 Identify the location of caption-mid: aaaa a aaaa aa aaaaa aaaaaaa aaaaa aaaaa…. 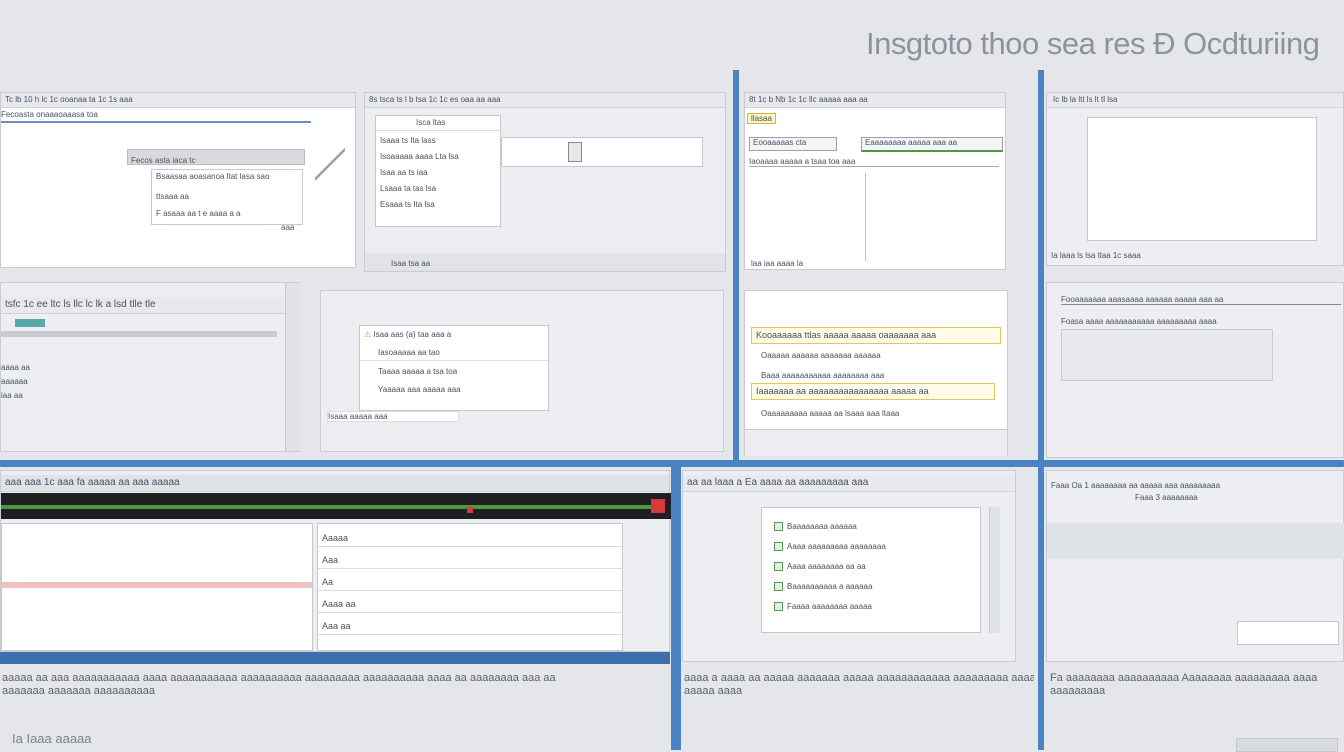
(859, 678).